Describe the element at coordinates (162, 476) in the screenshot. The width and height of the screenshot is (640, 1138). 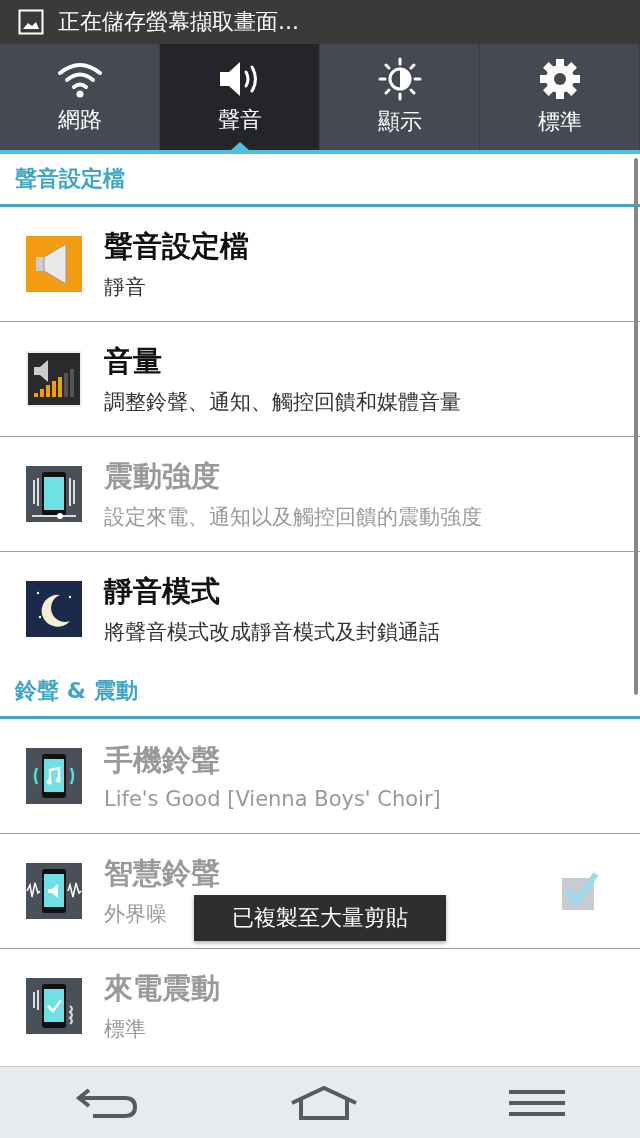
I see `row-title: 震動強度` at that location.